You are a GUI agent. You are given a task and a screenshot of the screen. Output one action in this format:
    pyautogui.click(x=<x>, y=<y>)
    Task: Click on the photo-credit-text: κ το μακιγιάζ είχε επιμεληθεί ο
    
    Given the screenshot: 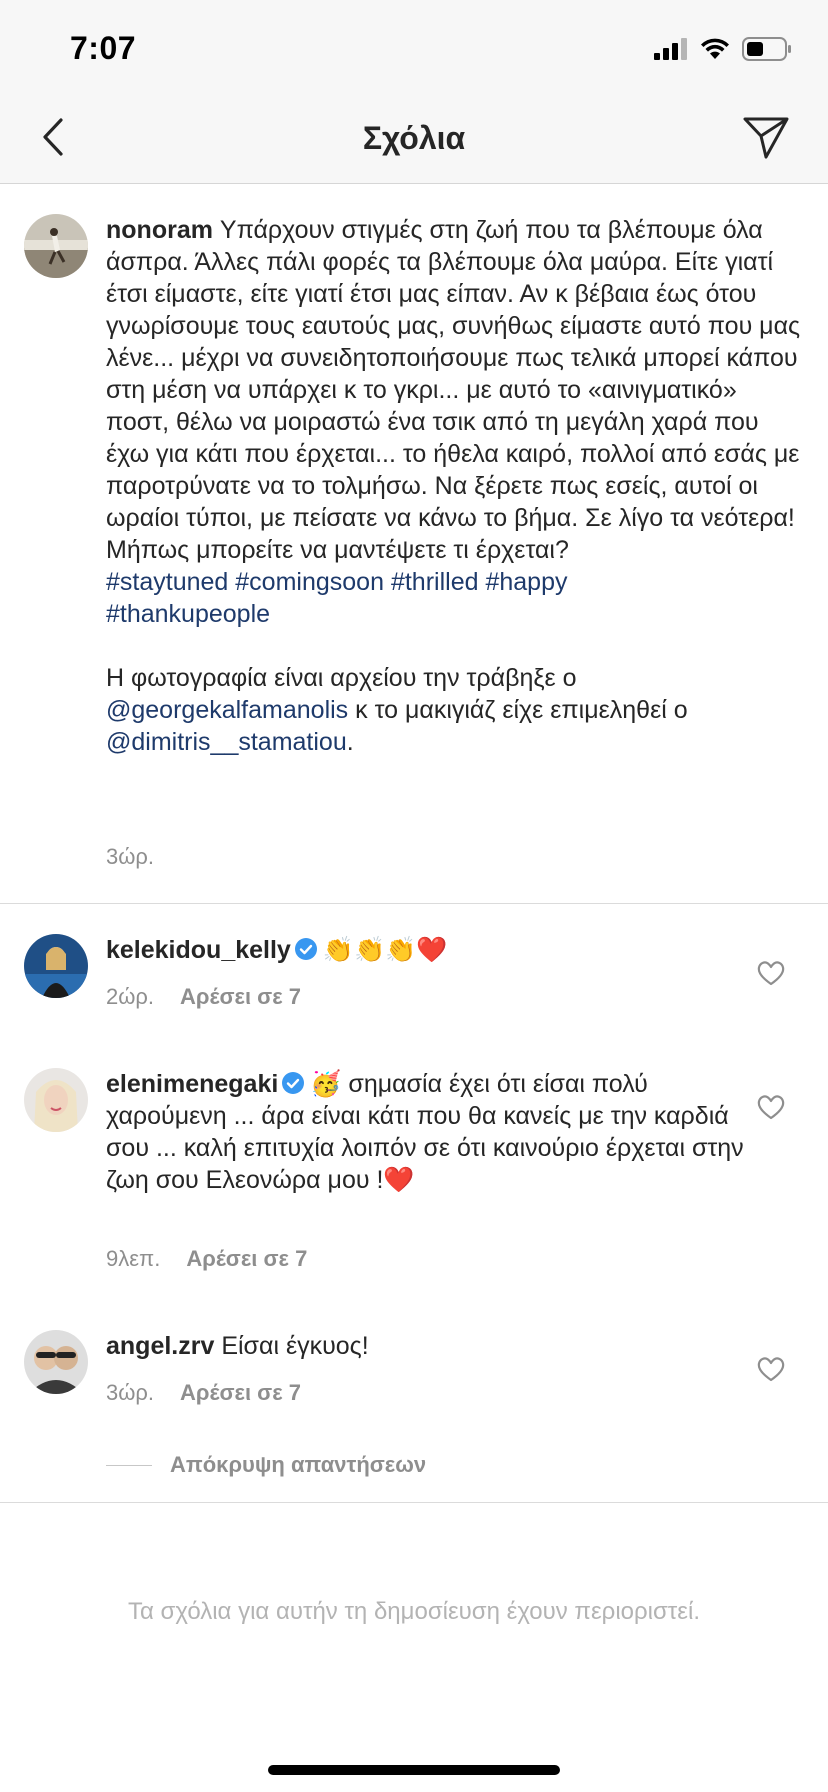 What is the action you would take?
    pyautogui.click(x=521, y=710)
    